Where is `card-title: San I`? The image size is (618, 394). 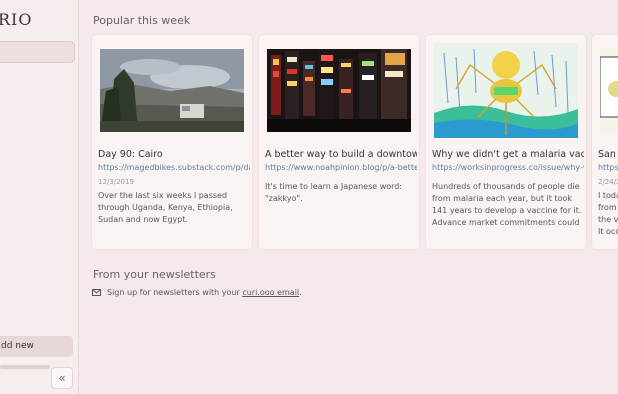
card-title: San I is located at coordinates (608, 154).